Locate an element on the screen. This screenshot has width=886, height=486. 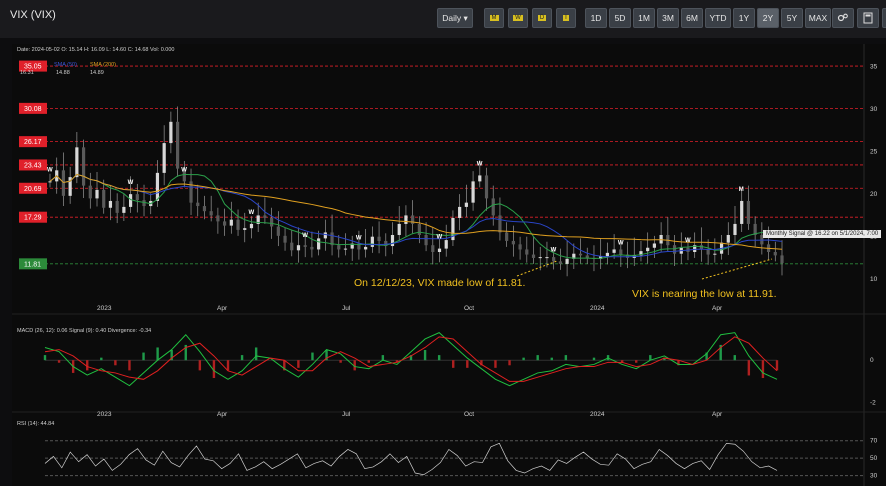
legend-sma200-label: SMA (200) is located at coordinates (103, 65).